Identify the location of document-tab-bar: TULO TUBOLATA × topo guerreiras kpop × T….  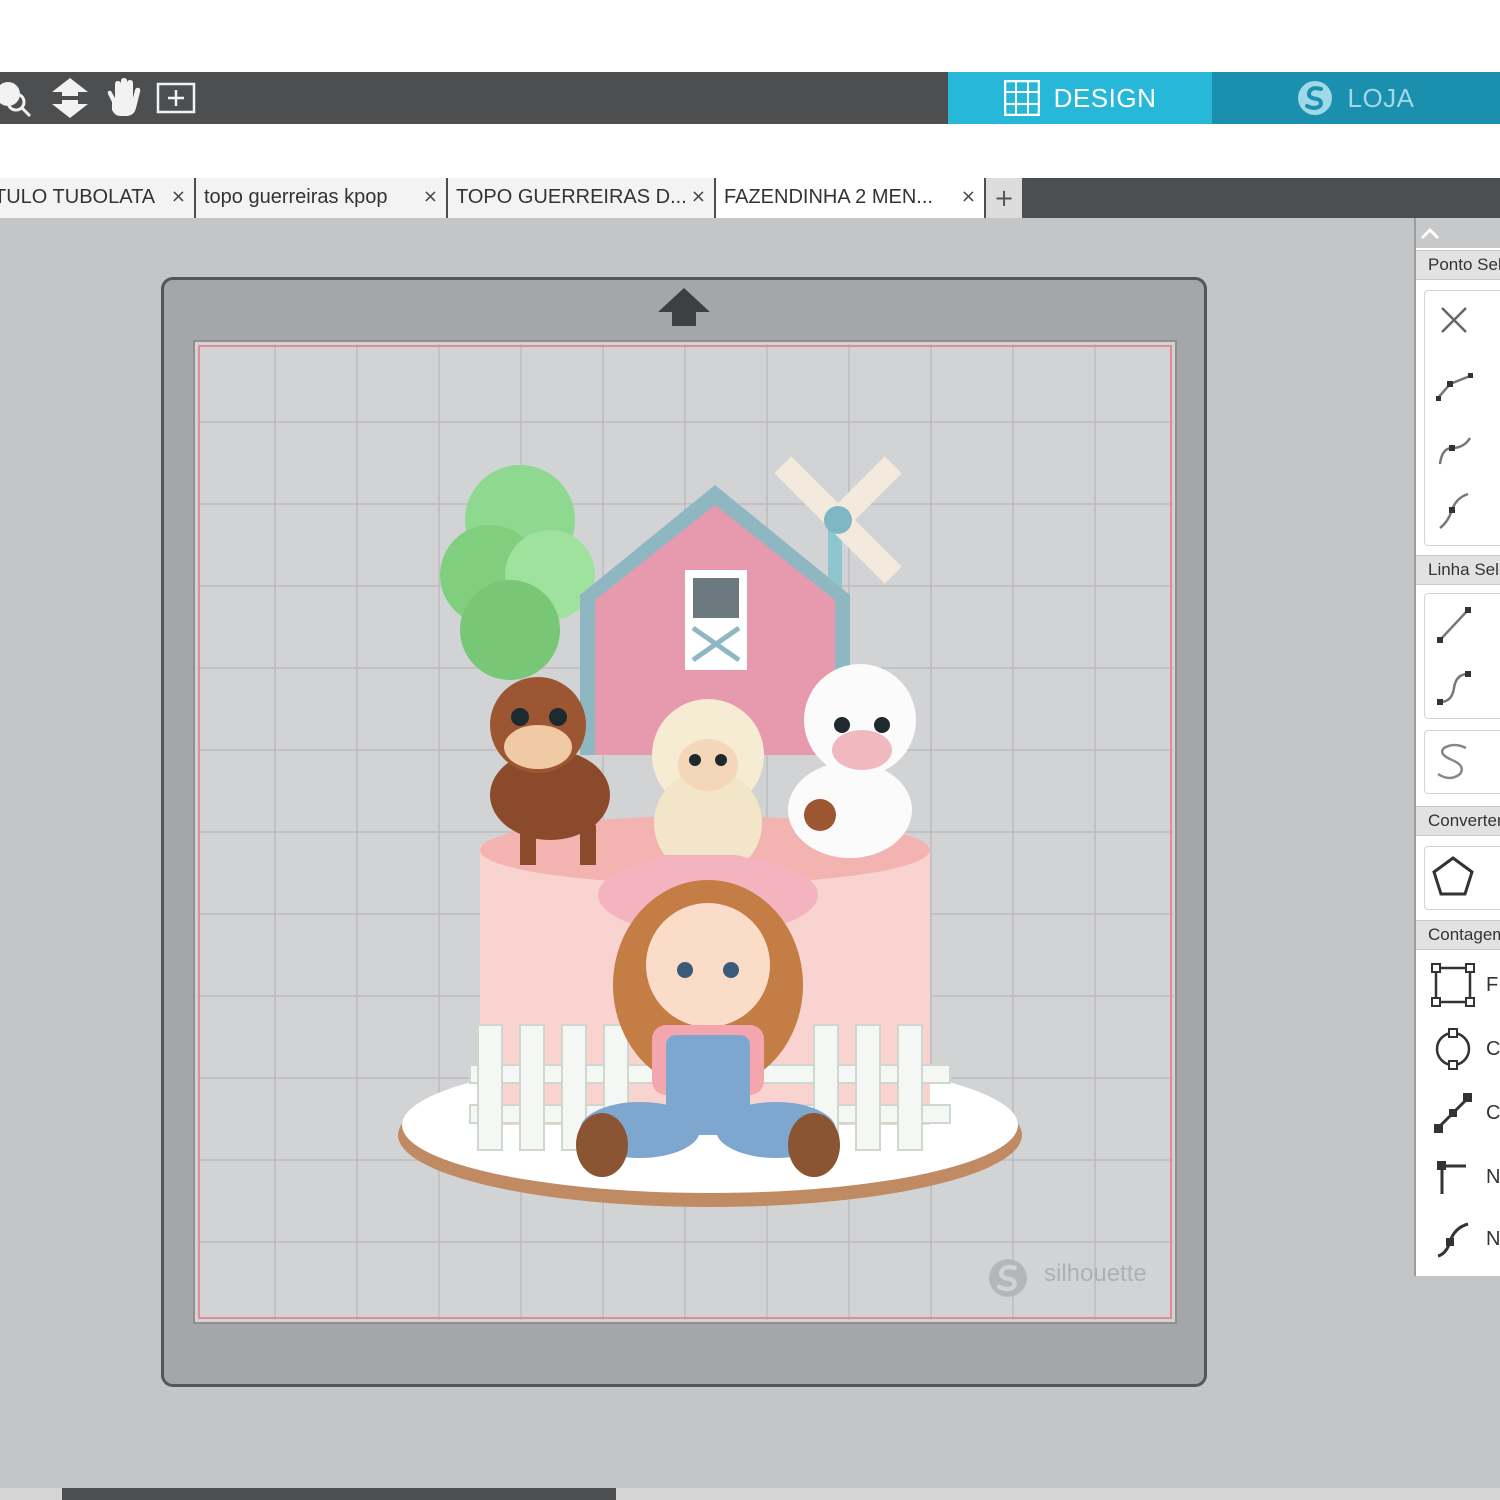
(750, 198).